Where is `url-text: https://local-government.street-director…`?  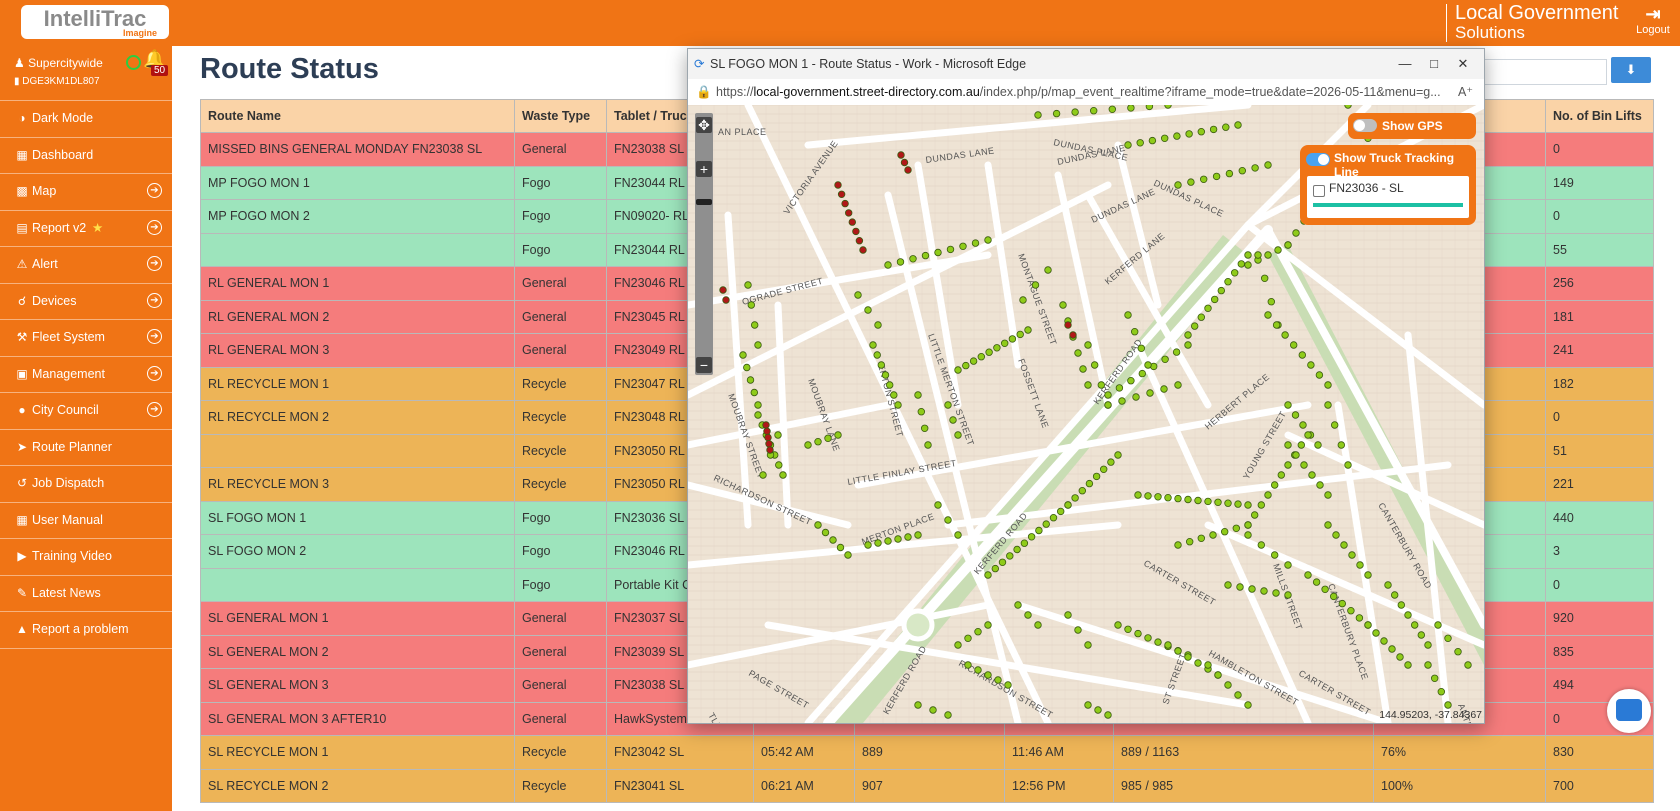 url-text: https://local-government.street-director… is located at coordinates (1080, 92).